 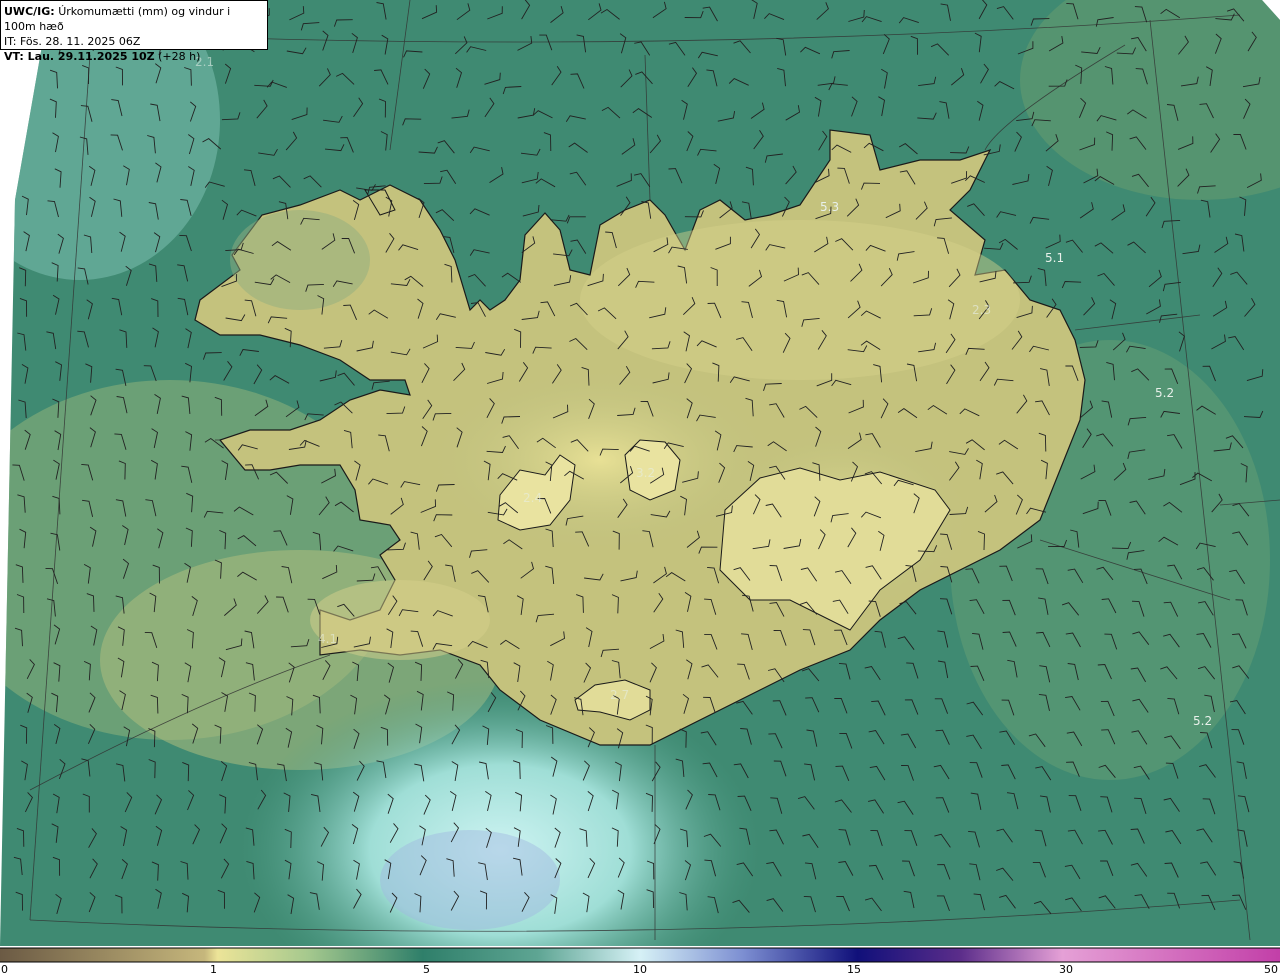 I want to click on valid-time: VT: Lau. 29.11.2025 10Z, so click(x=79, y=56).